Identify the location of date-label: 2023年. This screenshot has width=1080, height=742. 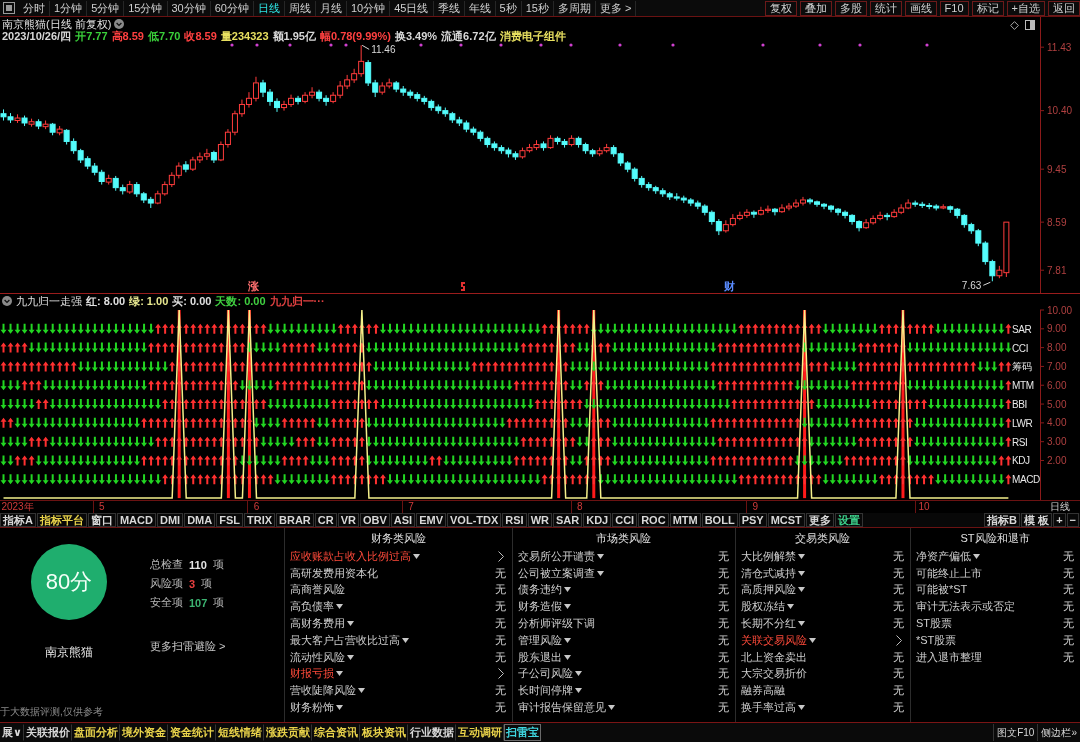
(17, 507).